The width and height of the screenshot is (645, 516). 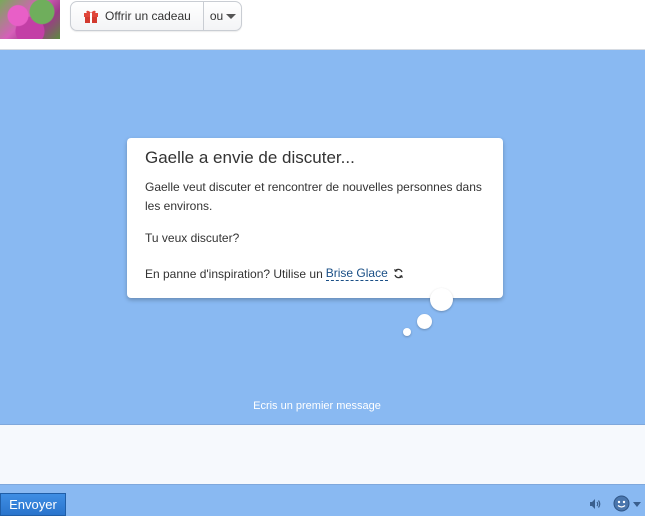 What do you see at coordinates (407, 332) in the screenshot?
I see `thought-dot-small` at bounding box center [407, 332].